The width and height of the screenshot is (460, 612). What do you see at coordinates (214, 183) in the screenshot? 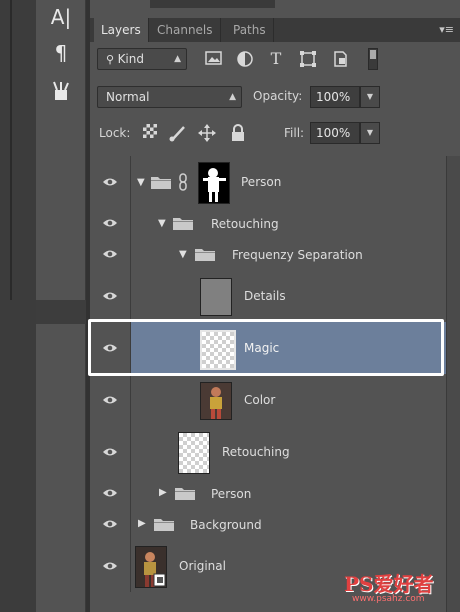
I see `layer-mask-thumbnail` at bounding box center [214, 183].